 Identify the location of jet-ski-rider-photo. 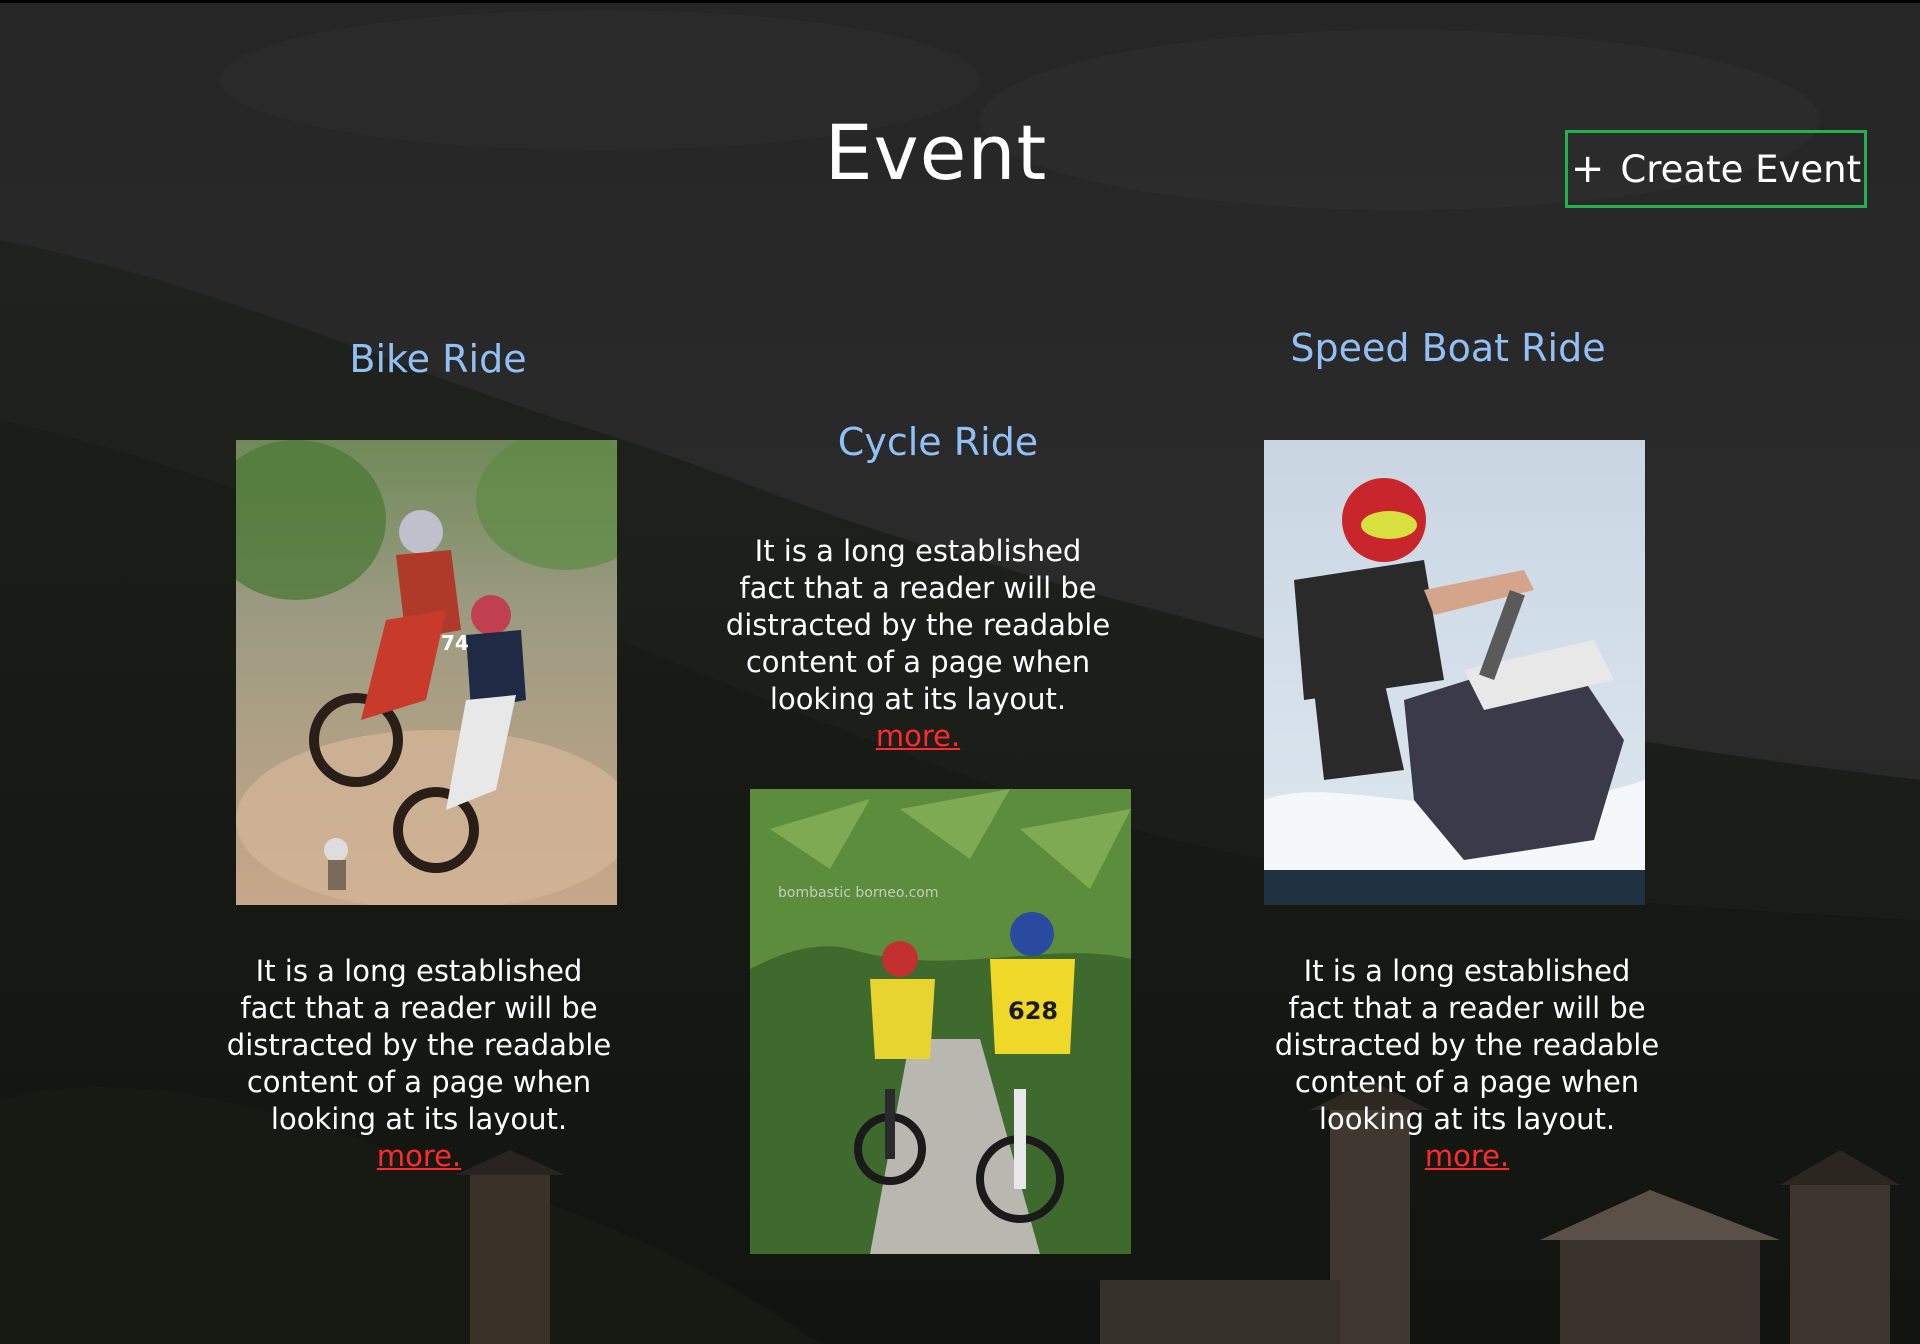
(1454, 672).